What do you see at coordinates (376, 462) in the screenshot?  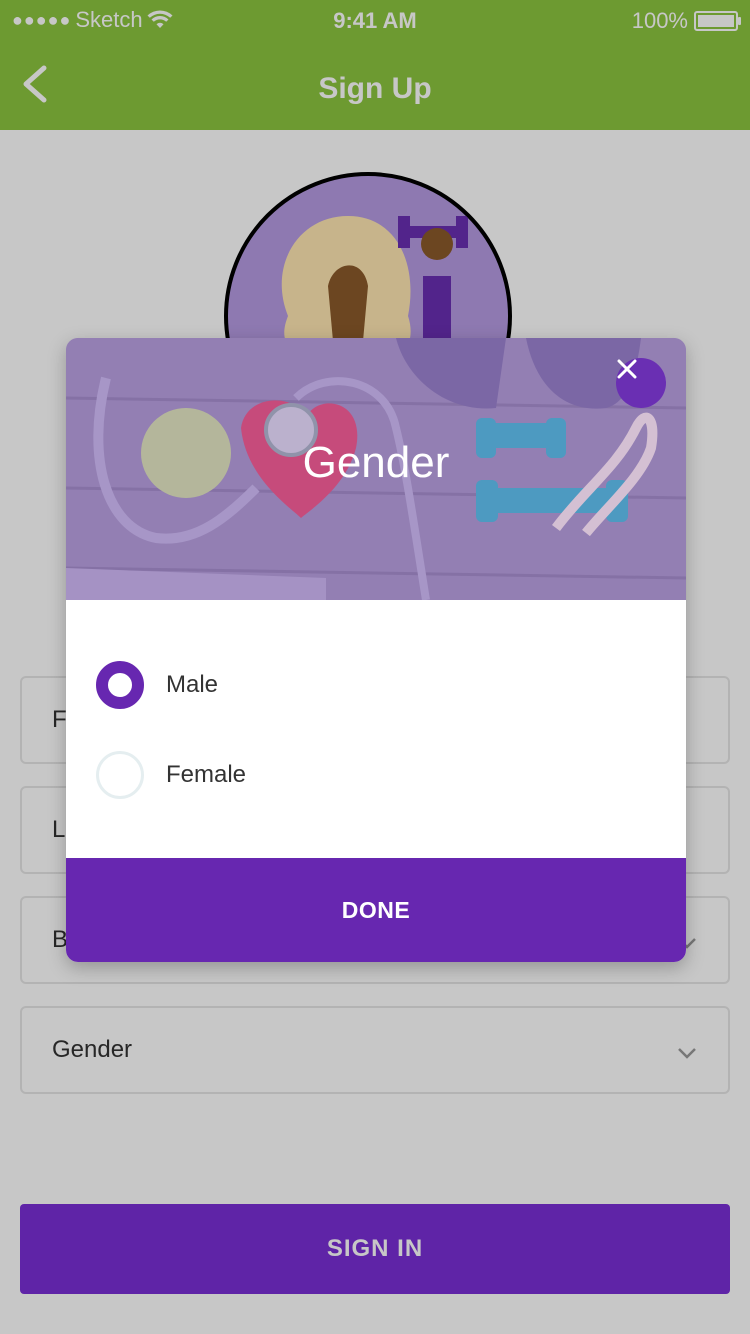 I see `modal-title: Gender` at bounding box center [376, 462].